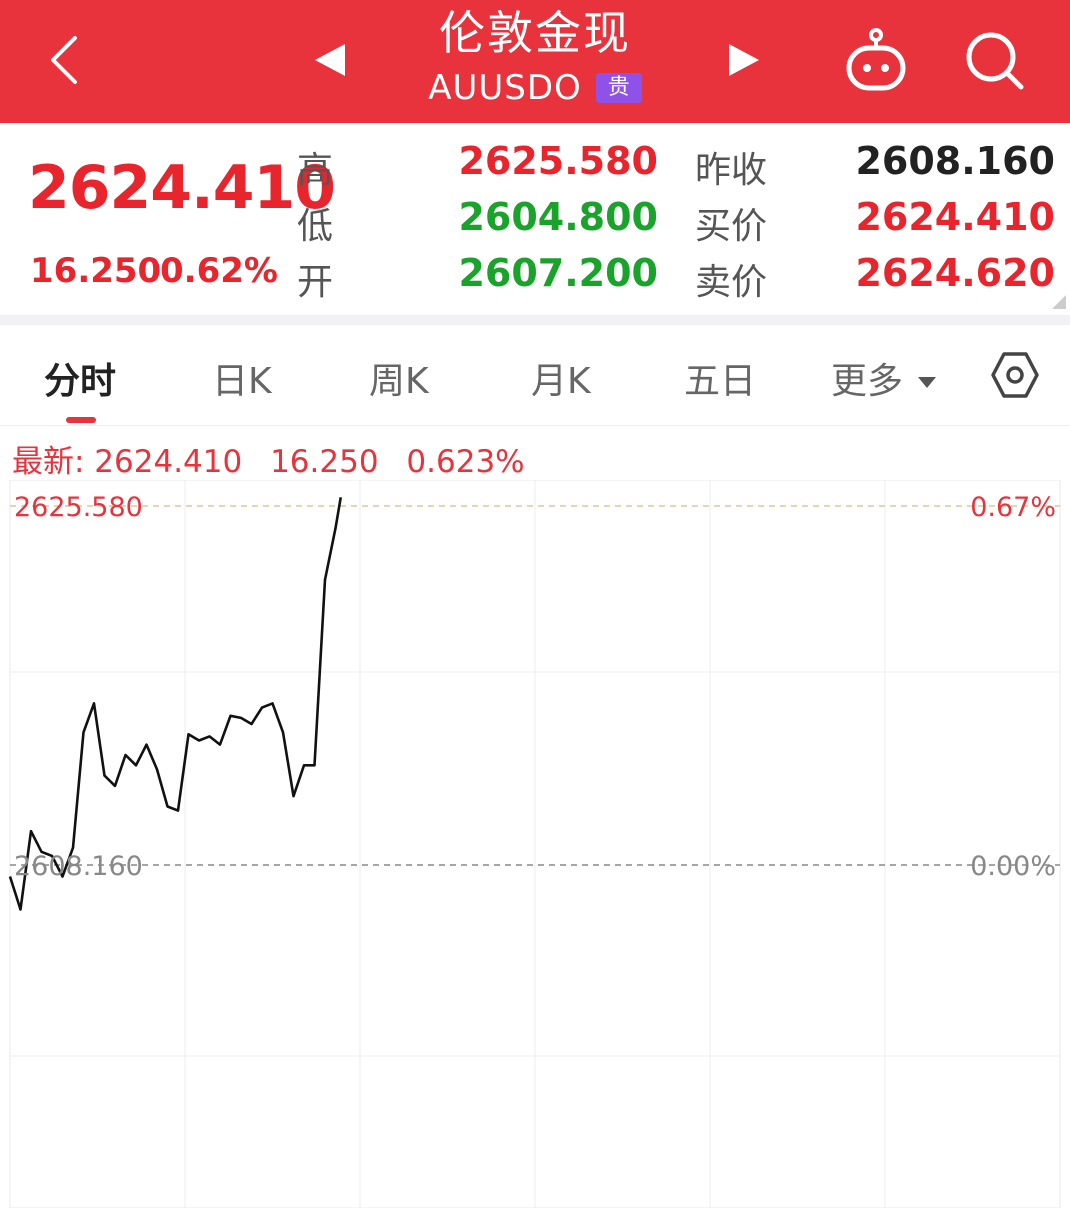  I want to click on latest-change-percent: 0.623%, so click(465, 462).